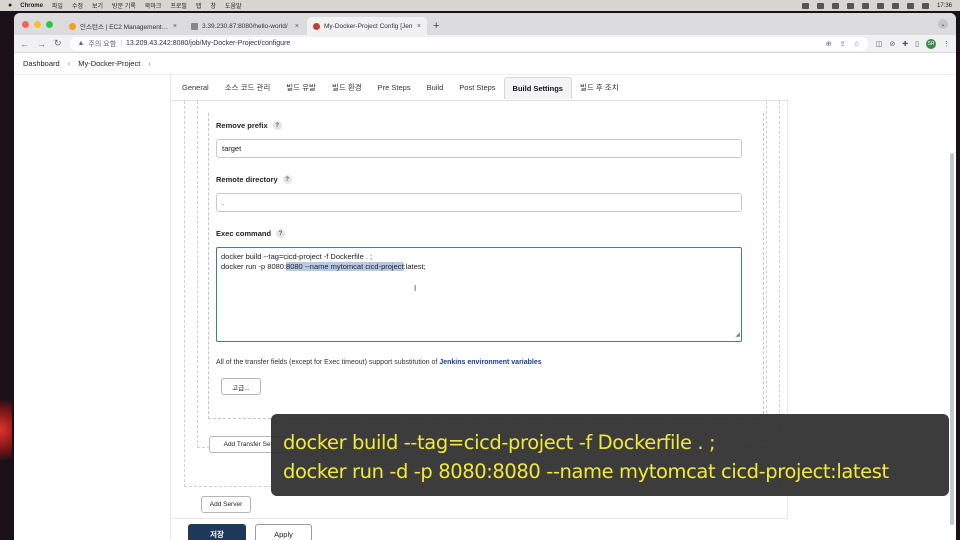 The height and width of the screenshot is (540, 960). What do you see at coordinates (367, 26) in the screenshot?
I see `browser-tab-jenkins-config: My-Docker-Project Config [Jen ×` at bounding box center [367, 26].